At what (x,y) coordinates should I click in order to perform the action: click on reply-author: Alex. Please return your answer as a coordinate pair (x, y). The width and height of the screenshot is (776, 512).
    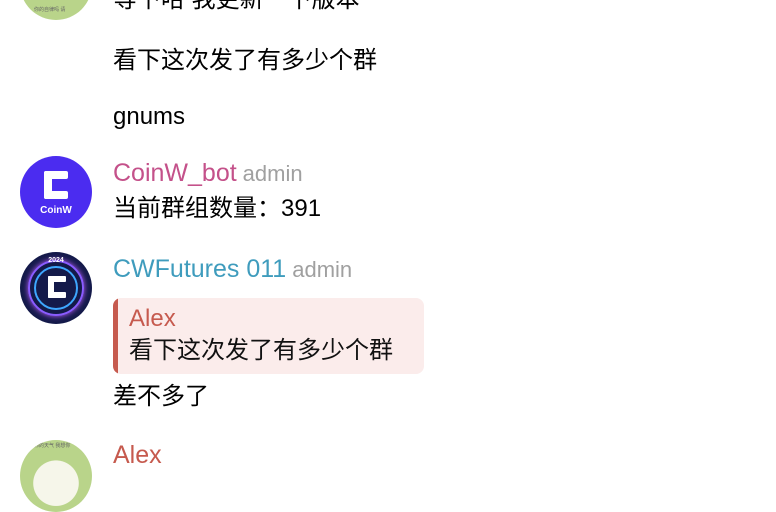
    Looking at the image, I should click on (152, 318).